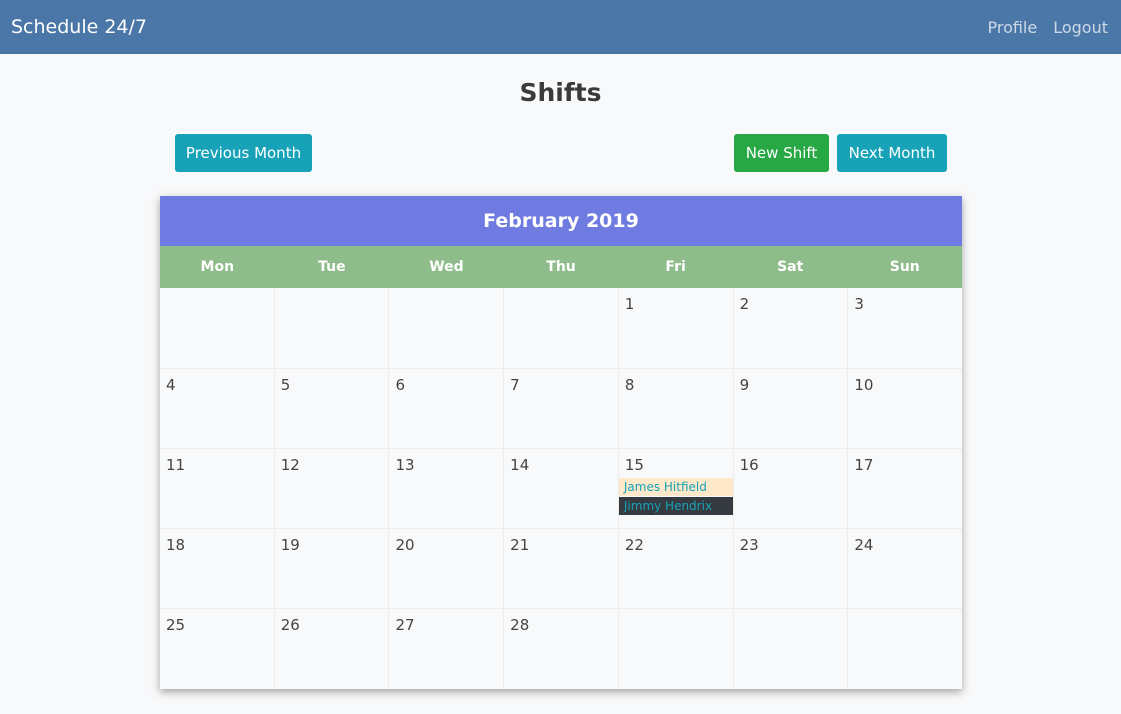 Image resolution: width=1121 pixels, height=714 pixels. What do you see at coordinates (790, 488) in the screenshot?
I see `calendar-day-16: 16` at bounding box center [790, 488].